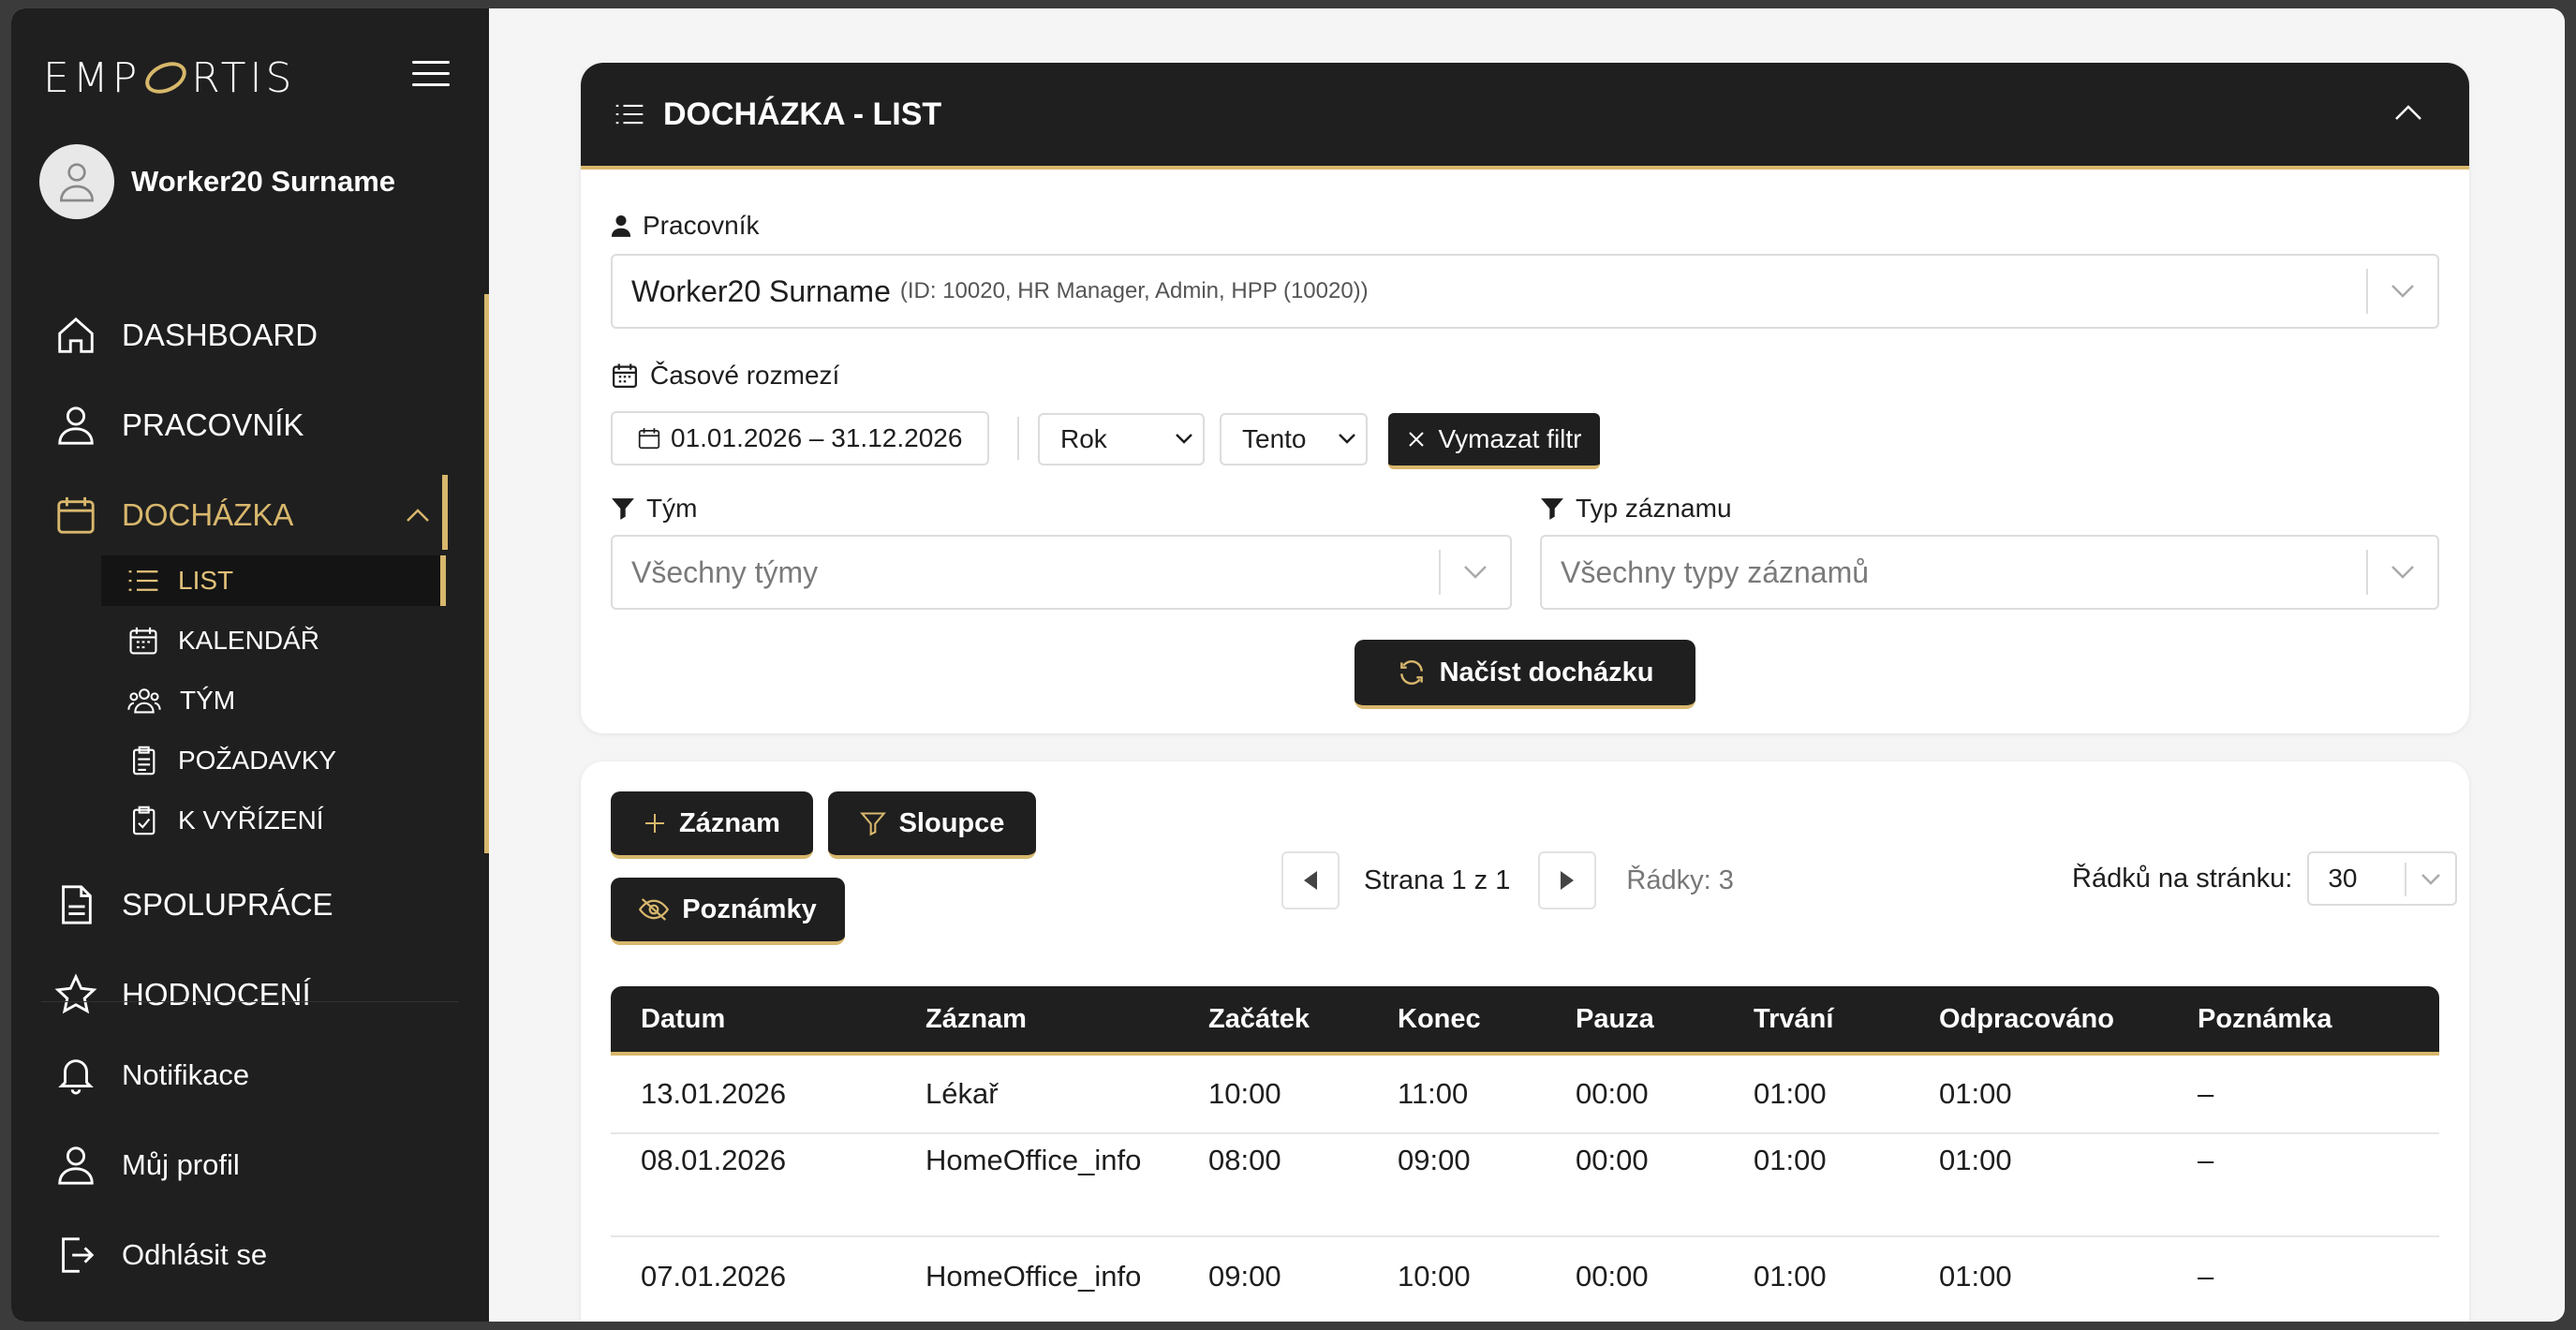 This screenshot has width=2576, height=1330. Describe the element at coordinates (144, 761) in the screenshot. I see `clipboard-icon` at that location.